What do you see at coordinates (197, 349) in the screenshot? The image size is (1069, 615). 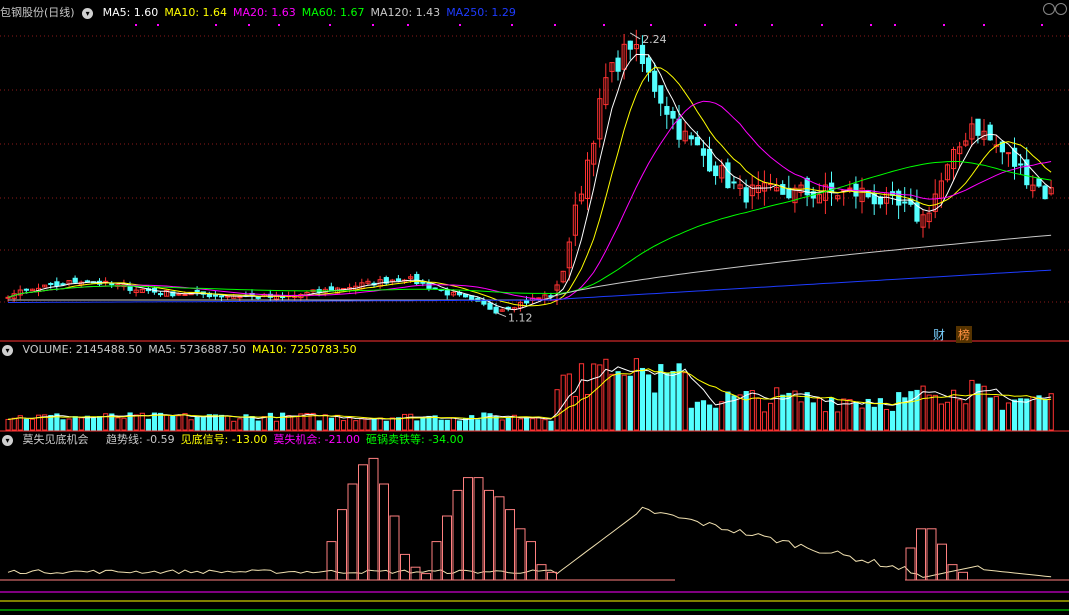 I see `volume-label: MA5: 5736887.50` at bounding box center [197, 349].